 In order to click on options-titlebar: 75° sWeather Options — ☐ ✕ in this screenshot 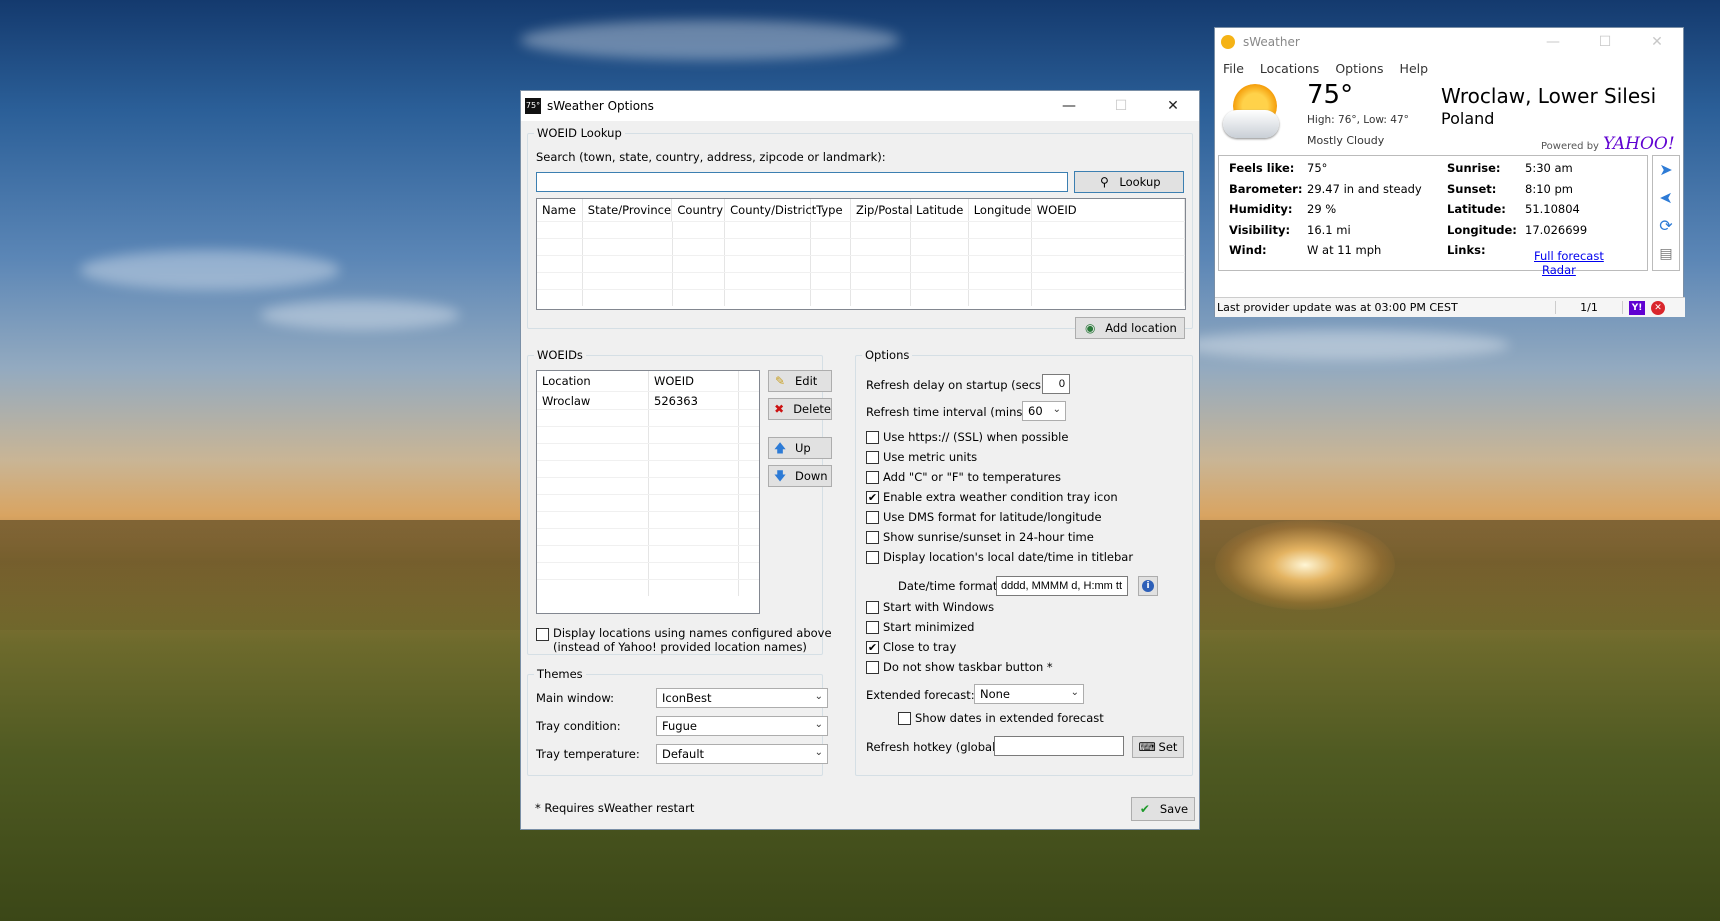, I will do `click(860, 106)`.